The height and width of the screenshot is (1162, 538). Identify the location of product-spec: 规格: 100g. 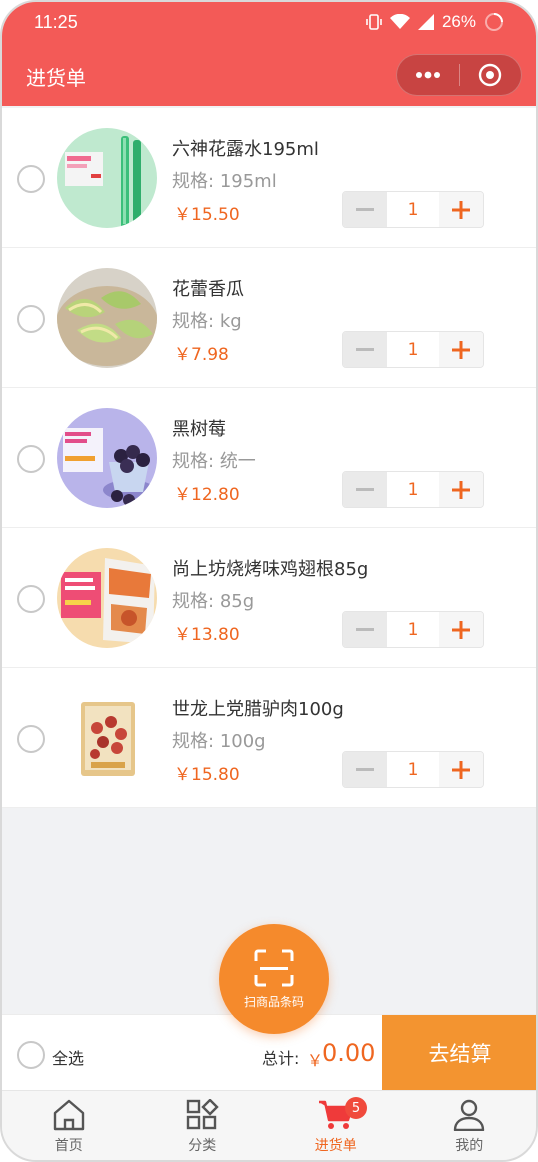
(219, 740).